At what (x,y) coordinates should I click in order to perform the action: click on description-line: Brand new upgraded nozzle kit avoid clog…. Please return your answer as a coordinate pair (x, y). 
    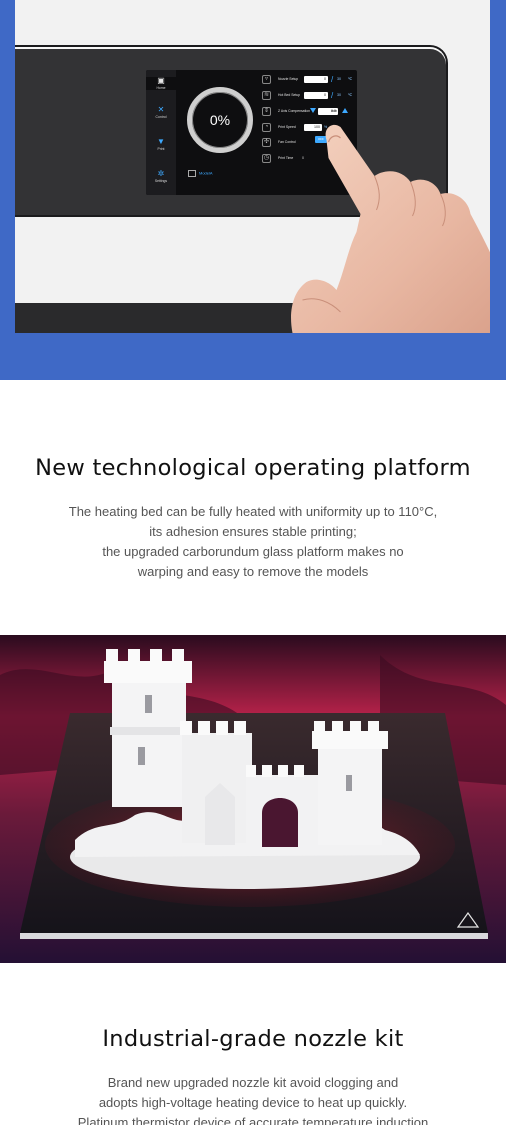
    Looking at the image, I should click on (253, 1082).